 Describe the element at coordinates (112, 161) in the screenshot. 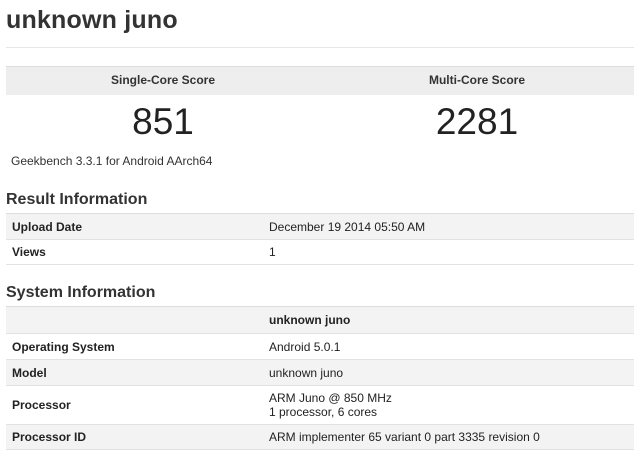

I see `benchmark-version: Geekbench 3.3.1 for Android AArch64` at that location.